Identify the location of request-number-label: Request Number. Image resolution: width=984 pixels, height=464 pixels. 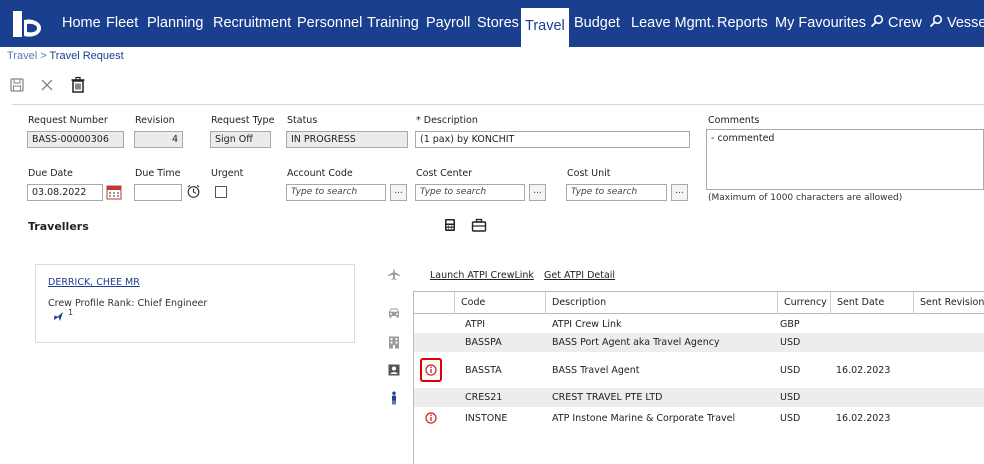
(68, 120).